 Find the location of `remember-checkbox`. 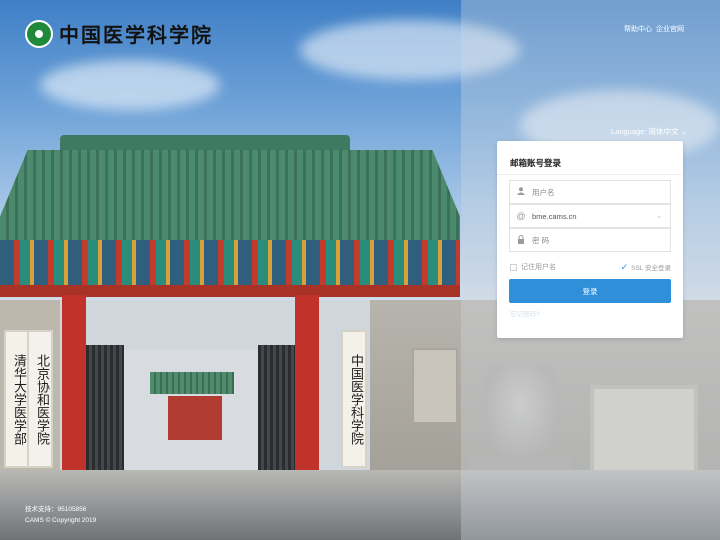

remember-checkbox is located at coordinates (513, 267).